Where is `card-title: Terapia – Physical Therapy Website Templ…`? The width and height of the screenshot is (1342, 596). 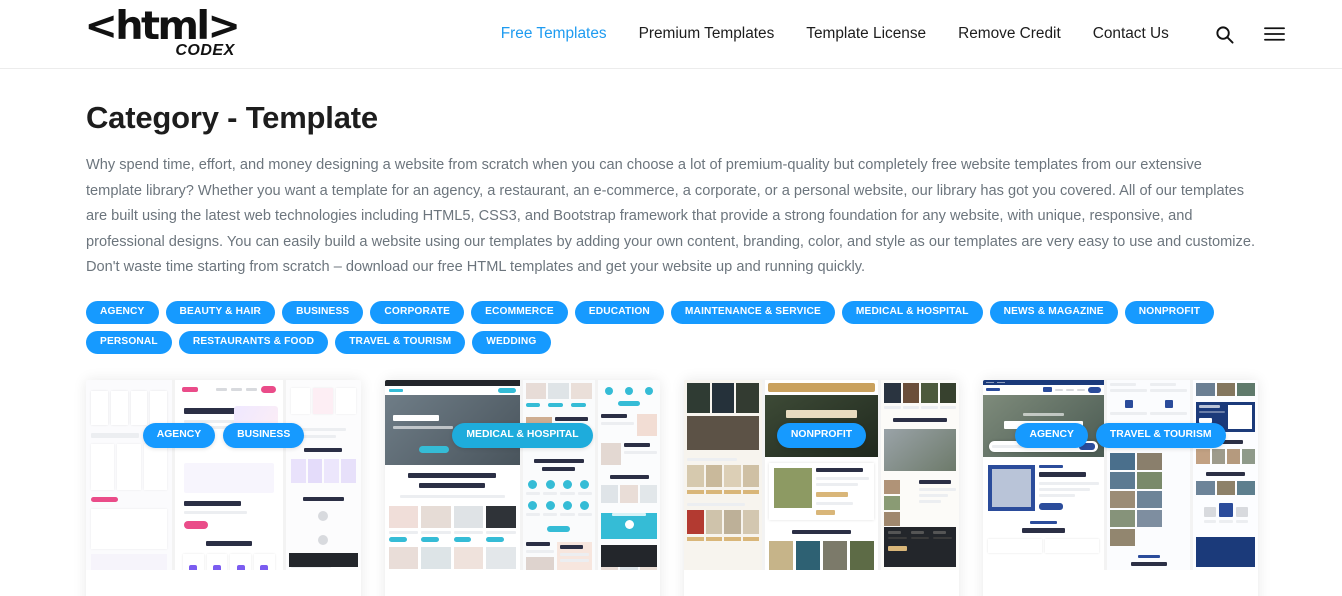 card-title: Terapia – Physical Therapy Website Templ… is located at coordinates (522, 593).